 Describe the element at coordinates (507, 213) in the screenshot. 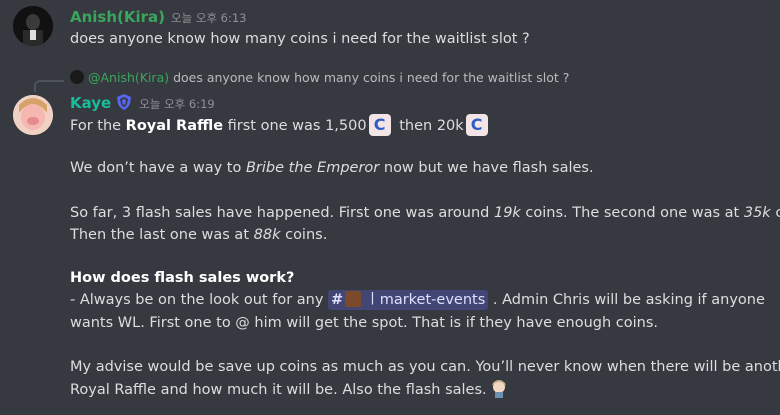

I see `italic-text: 19k` at that location.